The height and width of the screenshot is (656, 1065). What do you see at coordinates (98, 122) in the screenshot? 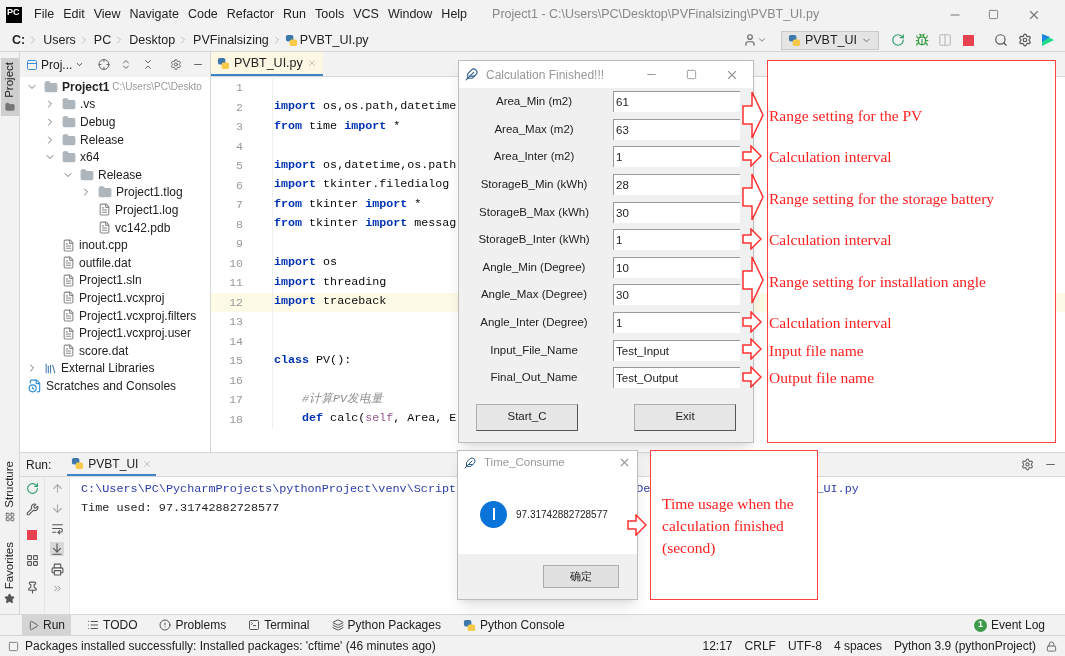
I see `tree-item: Debug` at bounding box center [98, 122].